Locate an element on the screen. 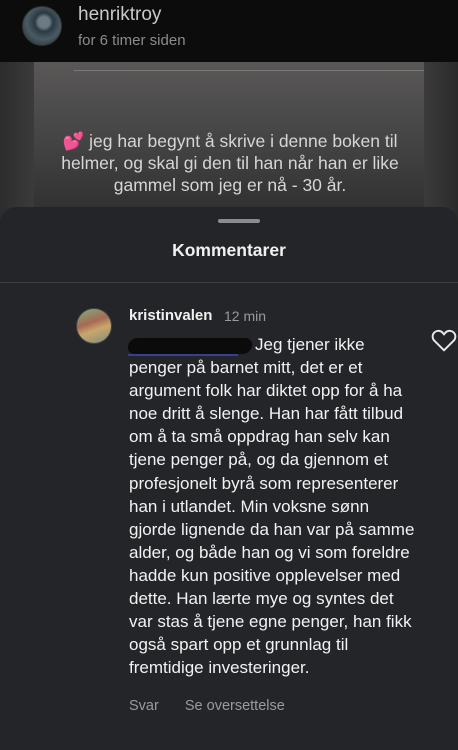 This screenshot has height=750, width=458. comment-actions: Svar Se oversettelse is located at coordinates (218, 706).